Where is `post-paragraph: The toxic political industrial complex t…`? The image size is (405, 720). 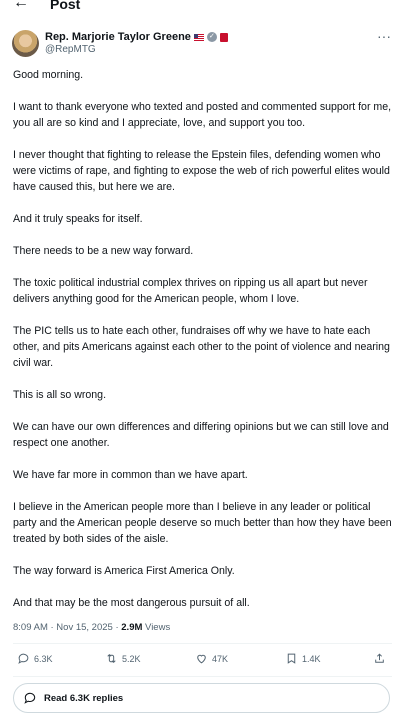 post-paragraph: The toxic political industrial complex t… is located at coordinates (190, 291).